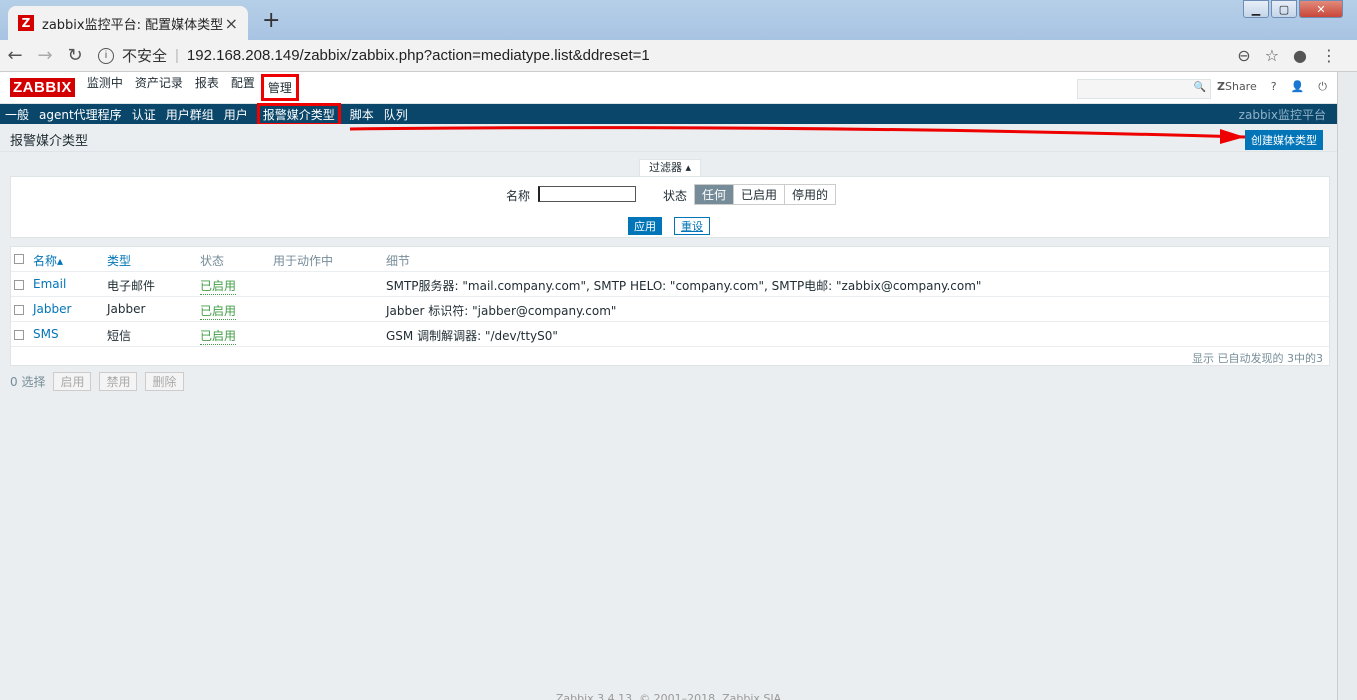  What do you see at coordinates (131, 286) in the screenshot?
I see `media-type-type: 电子邮件` at bounding box center [131, 286].